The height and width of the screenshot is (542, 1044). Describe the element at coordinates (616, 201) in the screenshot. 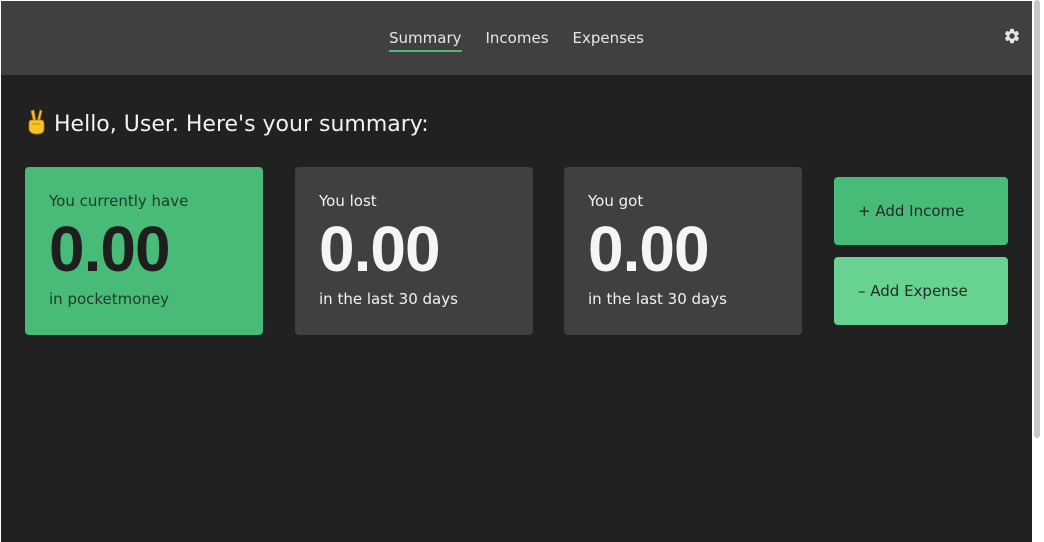

I see `got-label: You got` at that location.